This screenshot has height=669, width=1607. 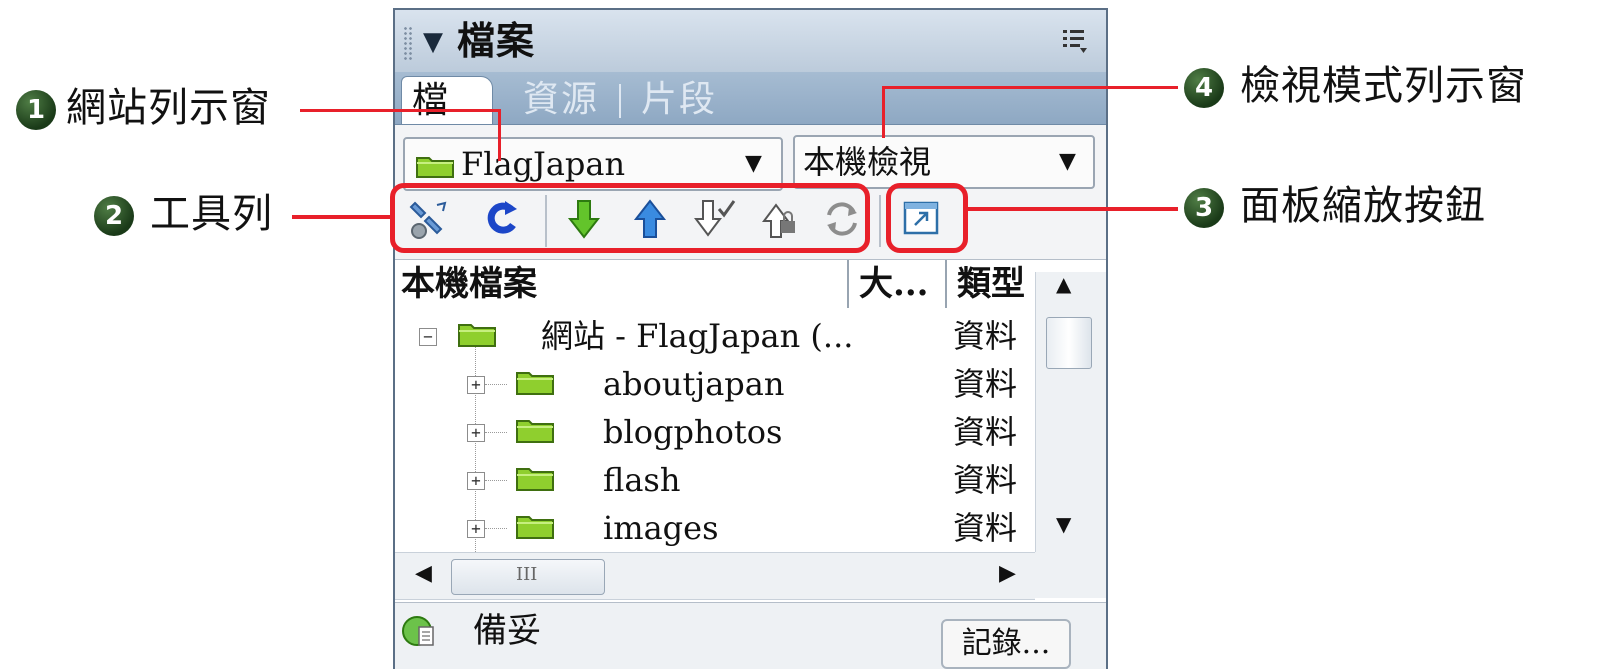 I want to click on file-list-header: 本機檔案 大... 類型, so click(x=750, y=284).